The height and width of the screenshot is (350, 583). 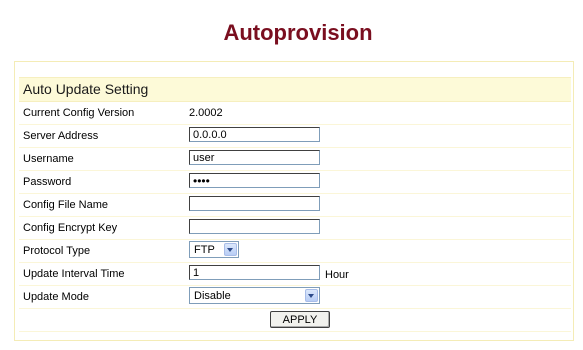 I want to click on row-update-mode: Update Mode Disable, so click(x=295, y=297).